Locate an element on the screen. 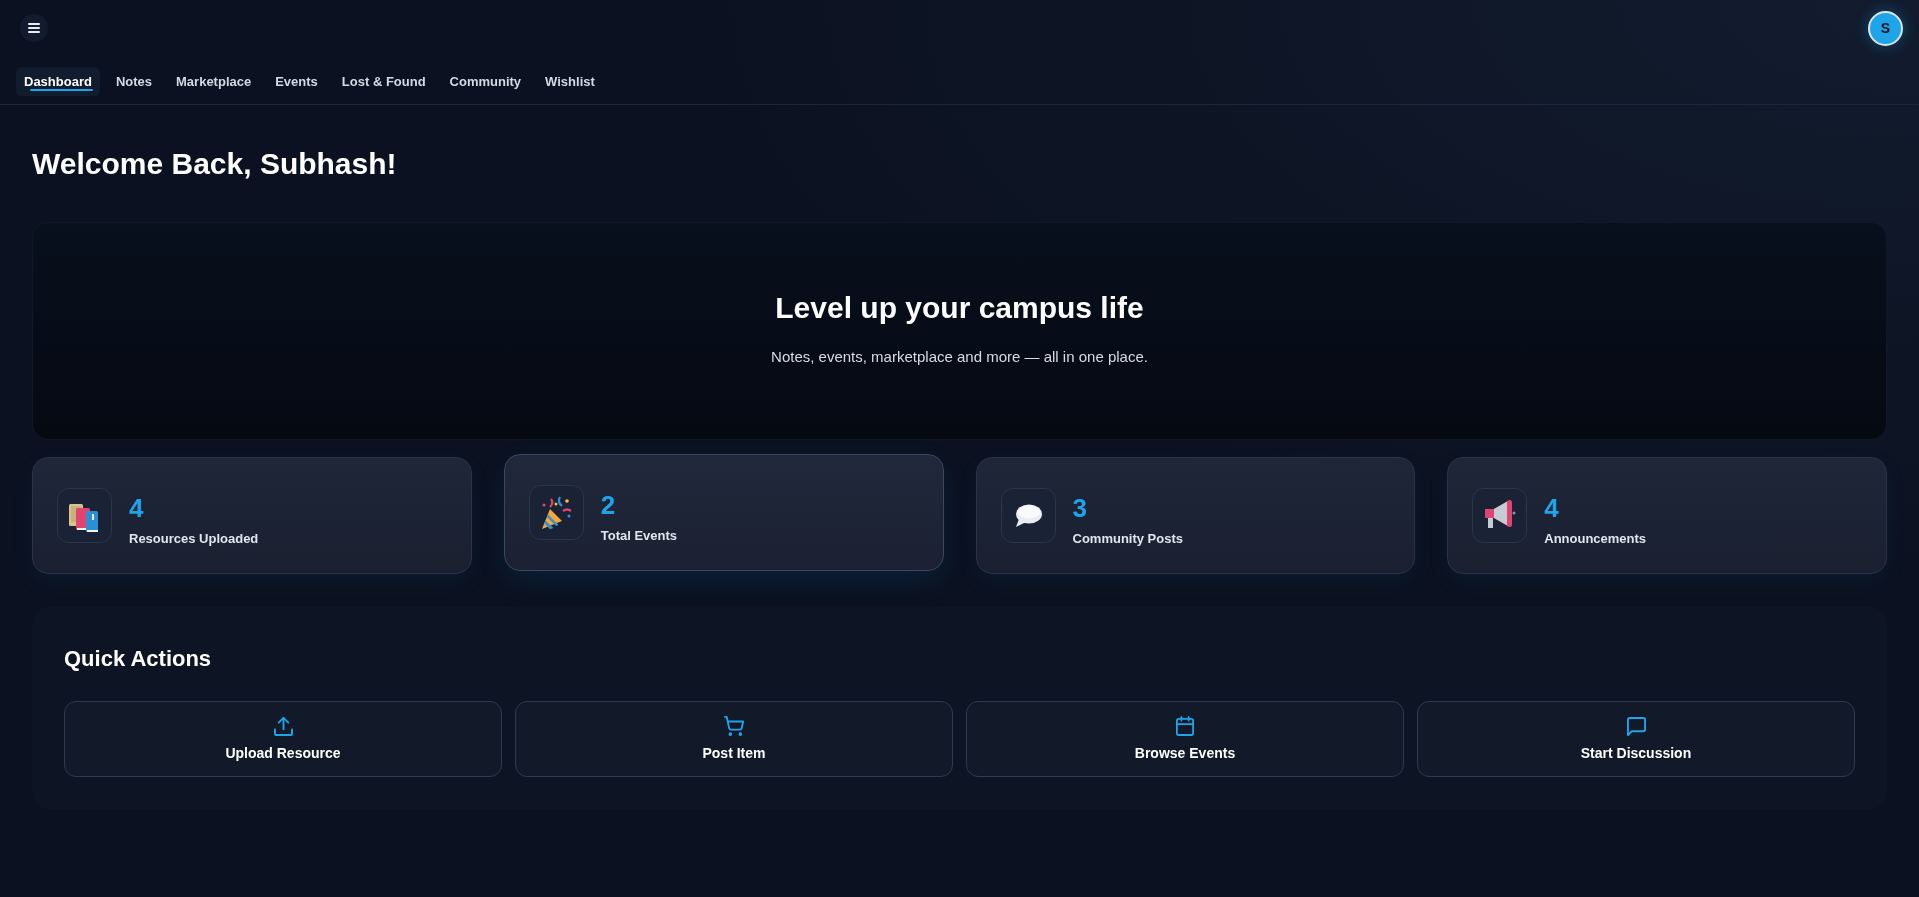 The height and width of the screenshot is (897, 1919). hero-subtitle: Notes, events, marketplace and more — all in one place. is located at coordinates (959, 357).